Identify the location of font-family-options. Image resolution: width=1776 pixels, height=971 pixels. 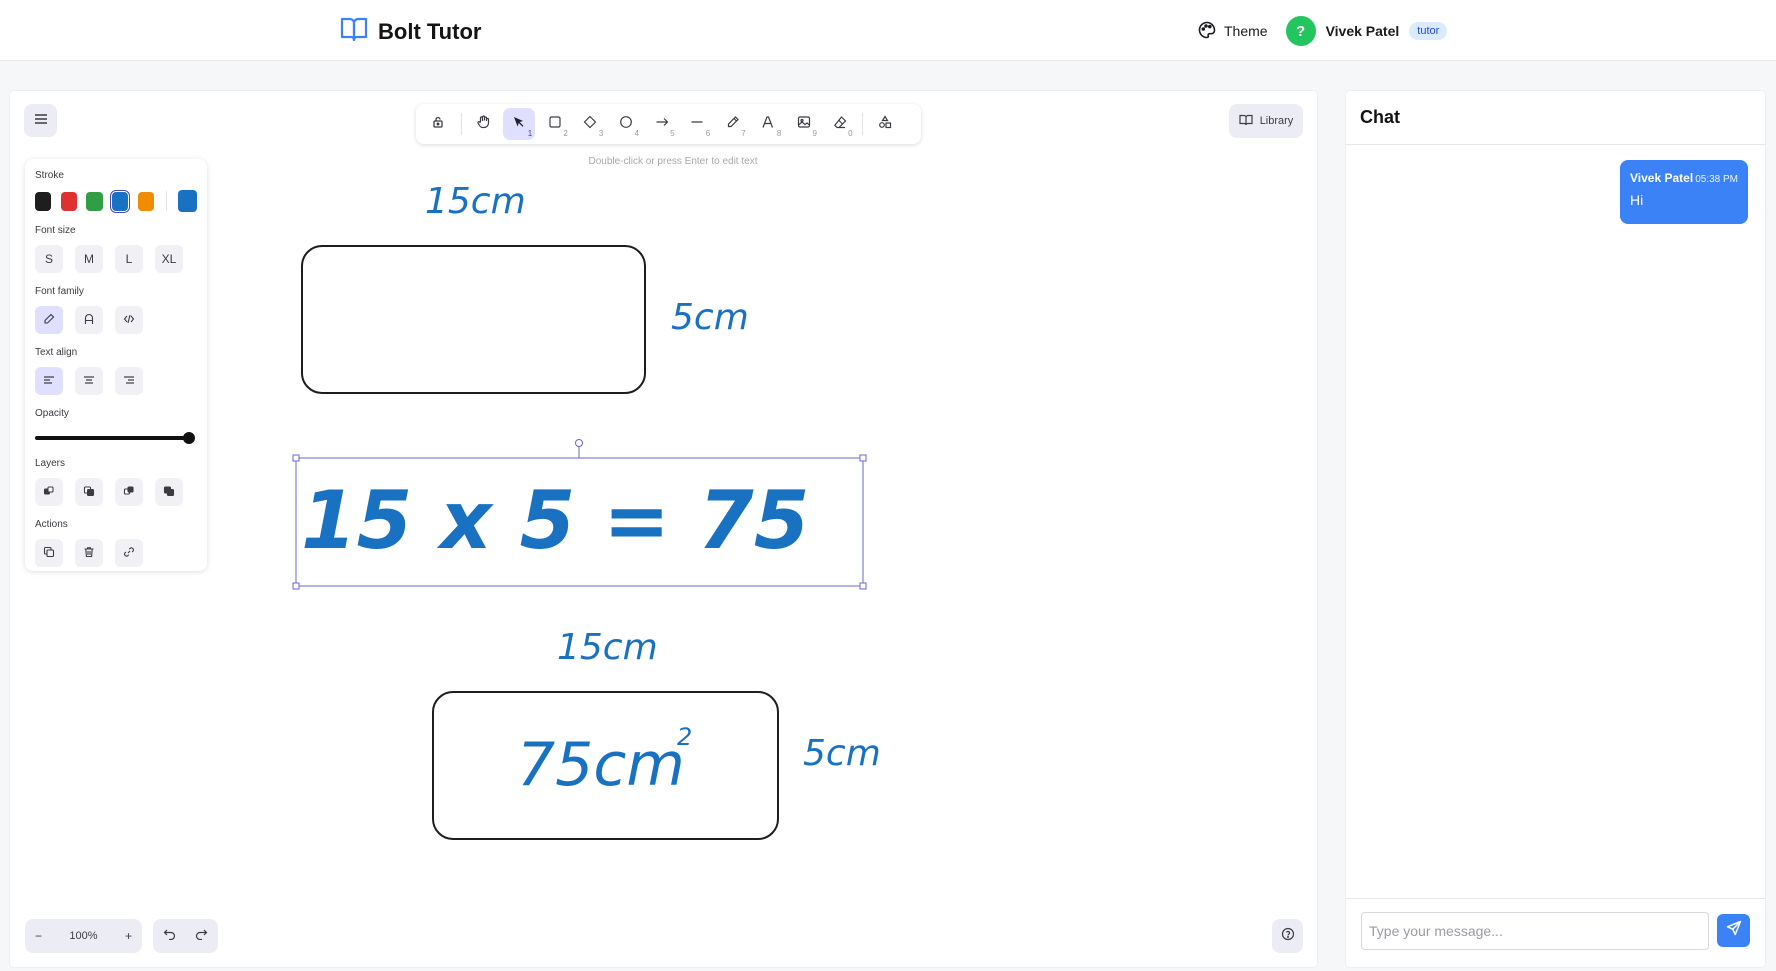
(116, 320).